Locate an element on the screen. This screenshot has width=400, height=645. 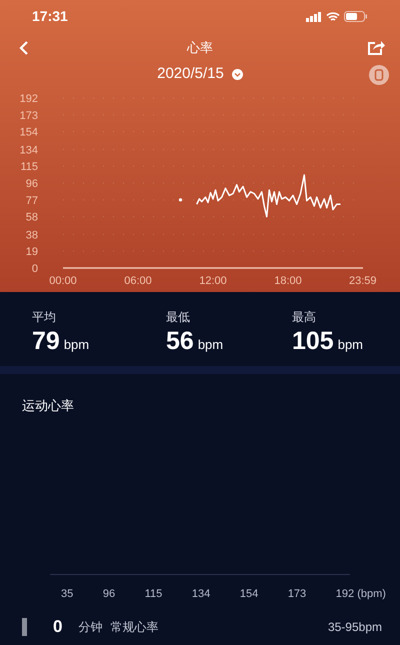
y-tick-label: 192 is located at coordinates (29, 99).